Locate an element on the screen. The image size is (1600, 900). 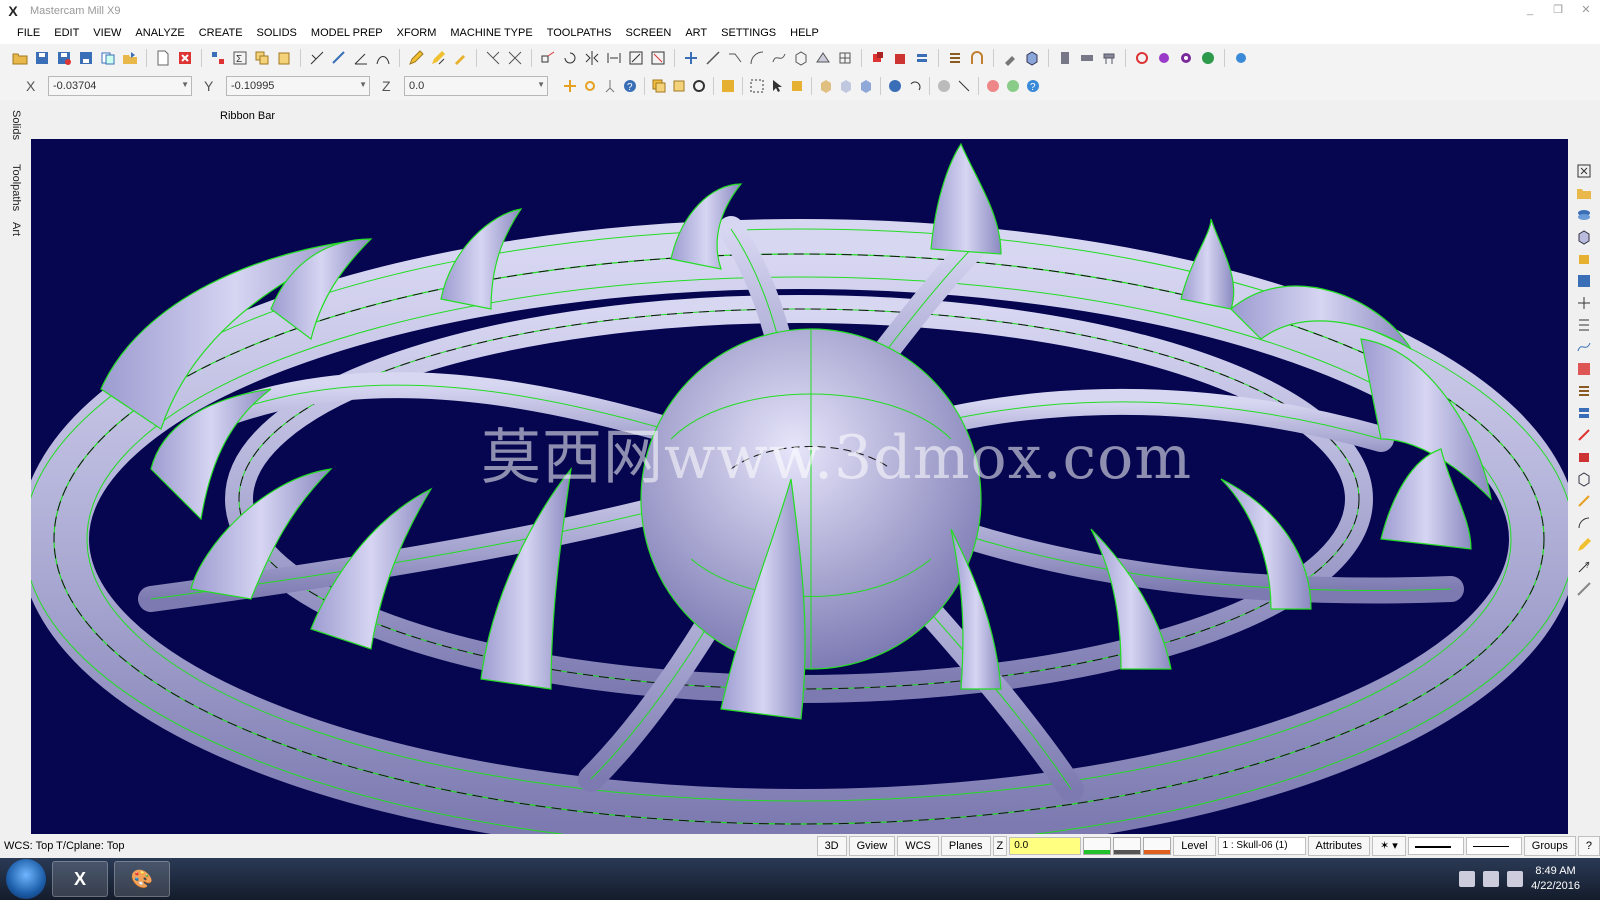
gview-button: Gview is located at coordinates (872, 846).